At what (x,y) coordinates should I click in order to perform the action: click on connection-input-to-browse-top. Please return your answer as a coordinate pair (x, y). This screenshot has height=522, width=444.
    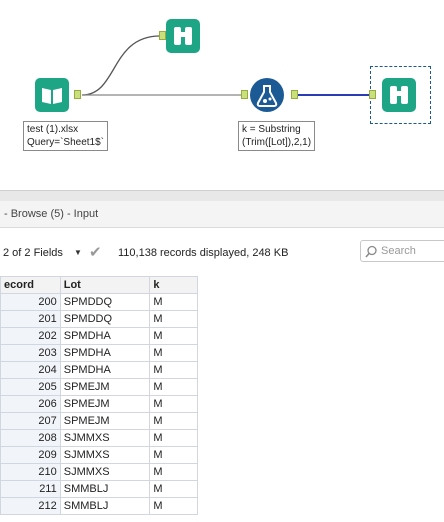
    Looking at the image, I should click on (121, 65).